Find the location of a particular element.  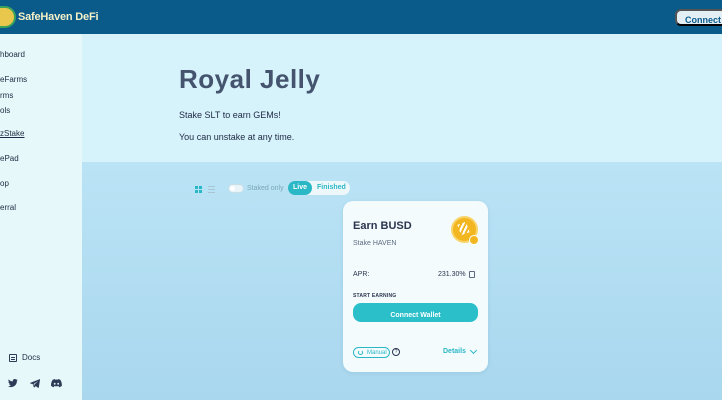

apr-label: APR: is located at coordinates (361, 274).